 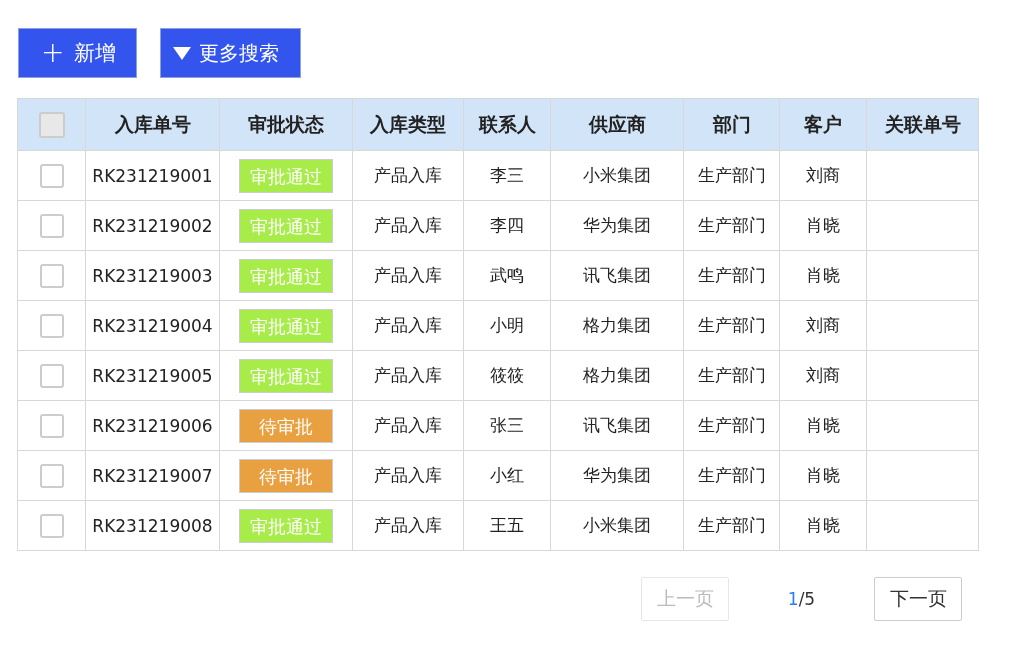 I want to click on plus-icon: +, so click(x=53, y=53).